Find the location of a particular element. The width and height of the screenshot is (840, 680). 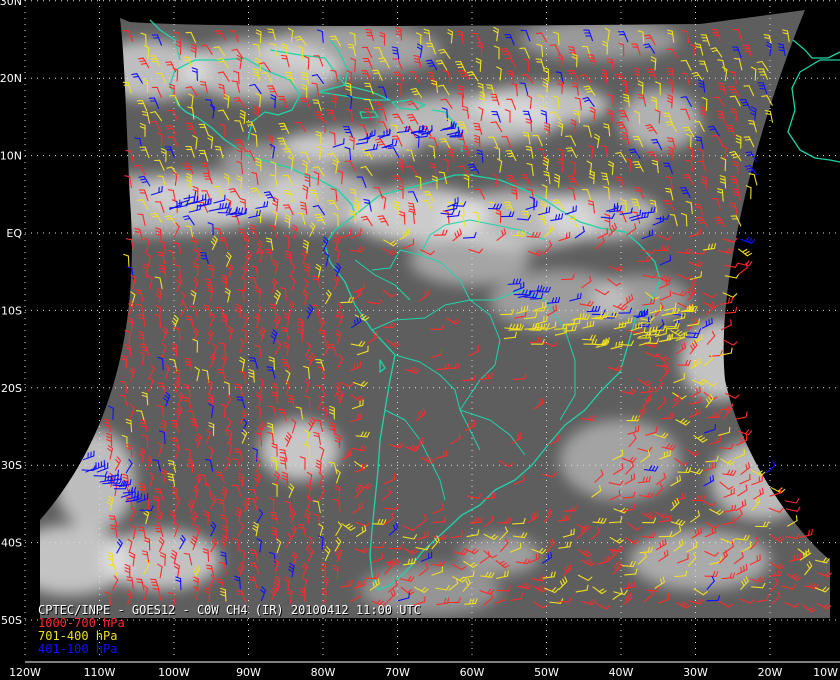

latitude-label: 30S is located at coordinates (11, 465).